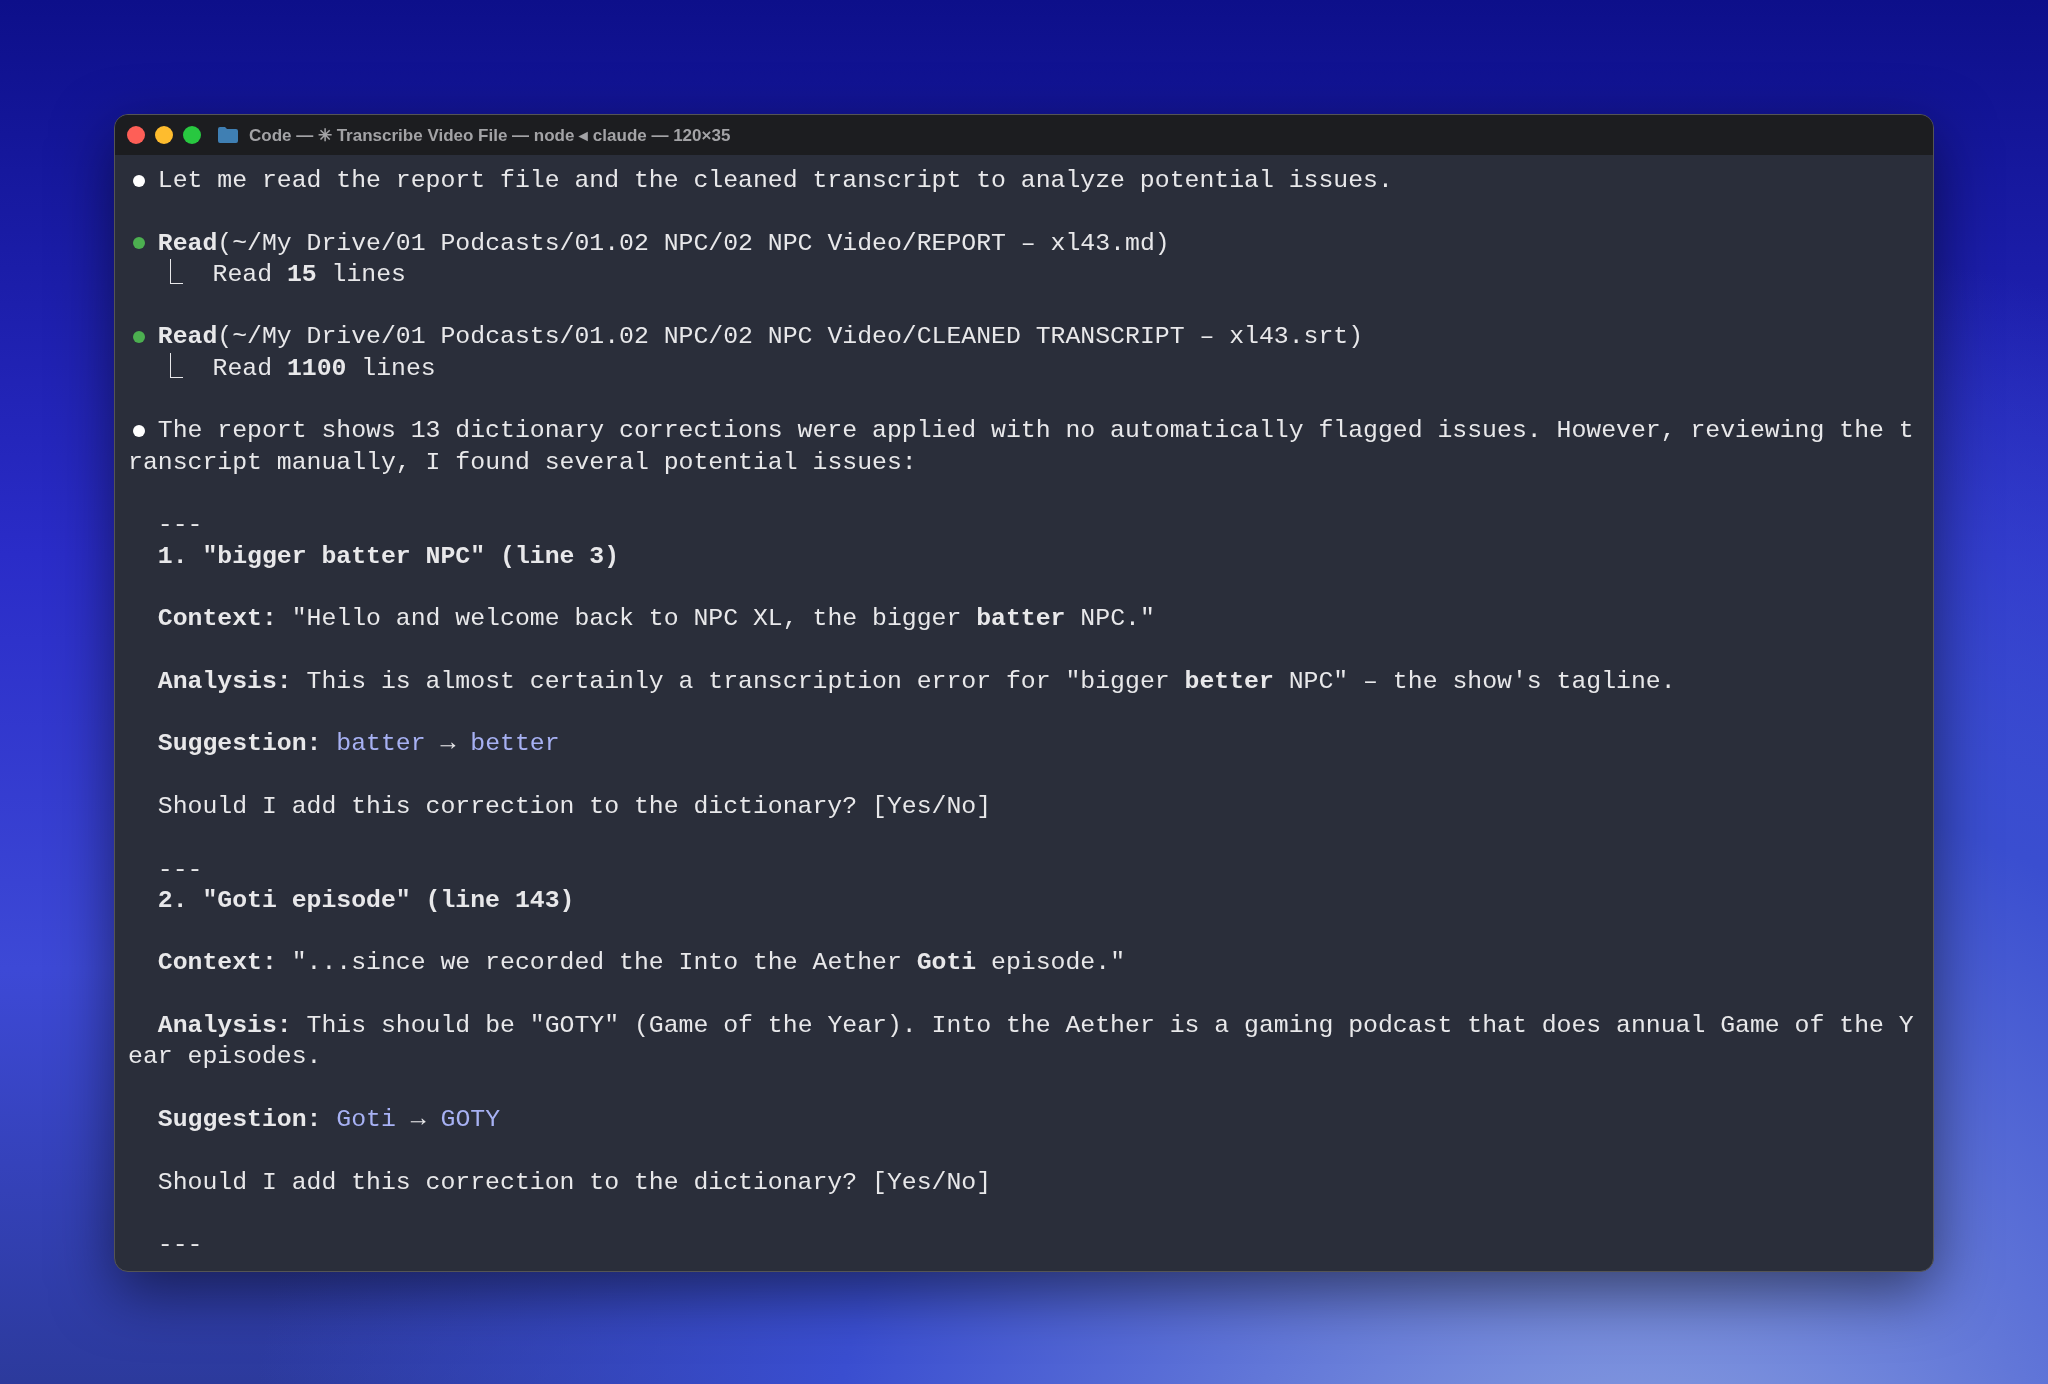 This screenshot has height=1384, width=2048. Describe the element at coordinates (365, 900) in the screenshot. I see `issue-heading: 2. "Goti episode" (line 143)` at that location.